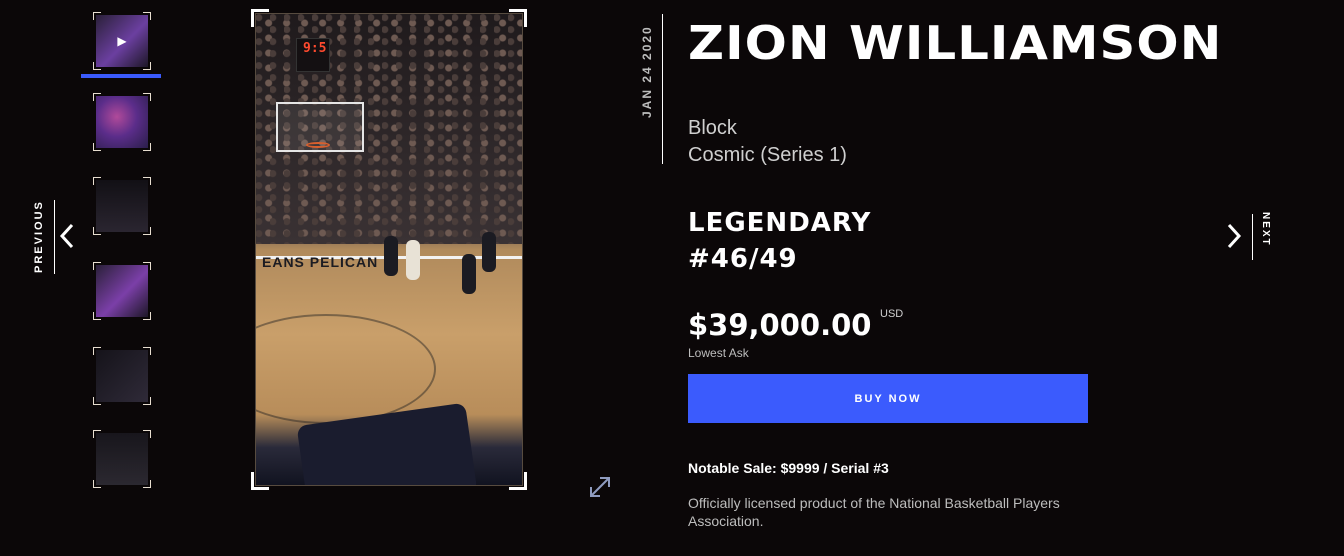  I want to click on date-divider, so click(662, 89).